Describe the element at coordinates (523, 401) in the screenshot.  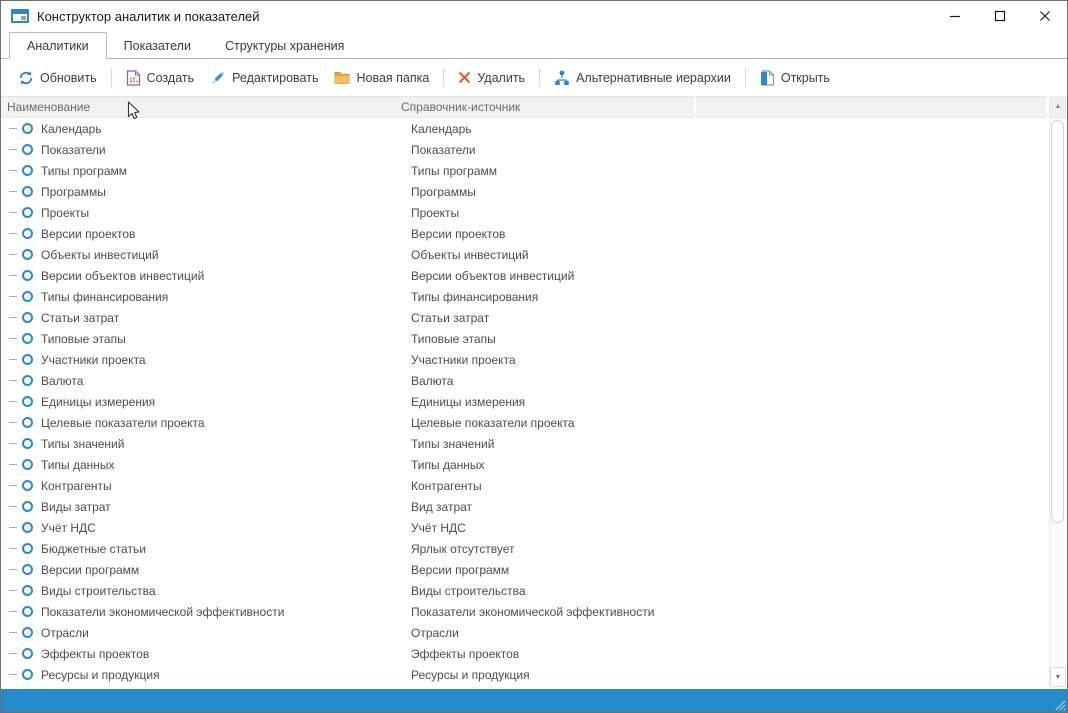
I see `table-row: Единицы измерения Единицы измерения` at that location.